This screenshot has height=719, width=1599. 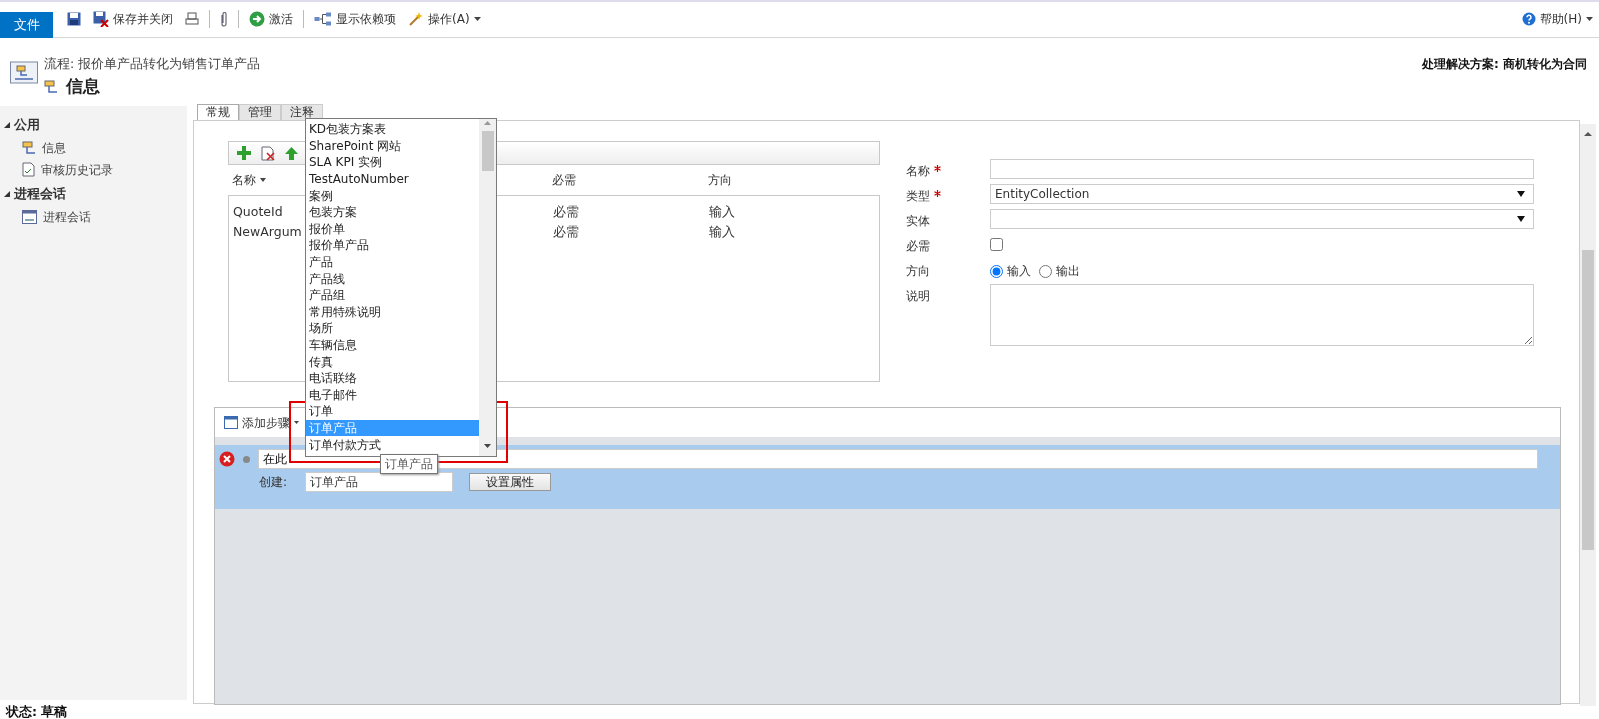 What do you see at coordinates (1019, 271) in the screenshot?
I see `radio-label: 输入` at bounding box center [1019, 271].